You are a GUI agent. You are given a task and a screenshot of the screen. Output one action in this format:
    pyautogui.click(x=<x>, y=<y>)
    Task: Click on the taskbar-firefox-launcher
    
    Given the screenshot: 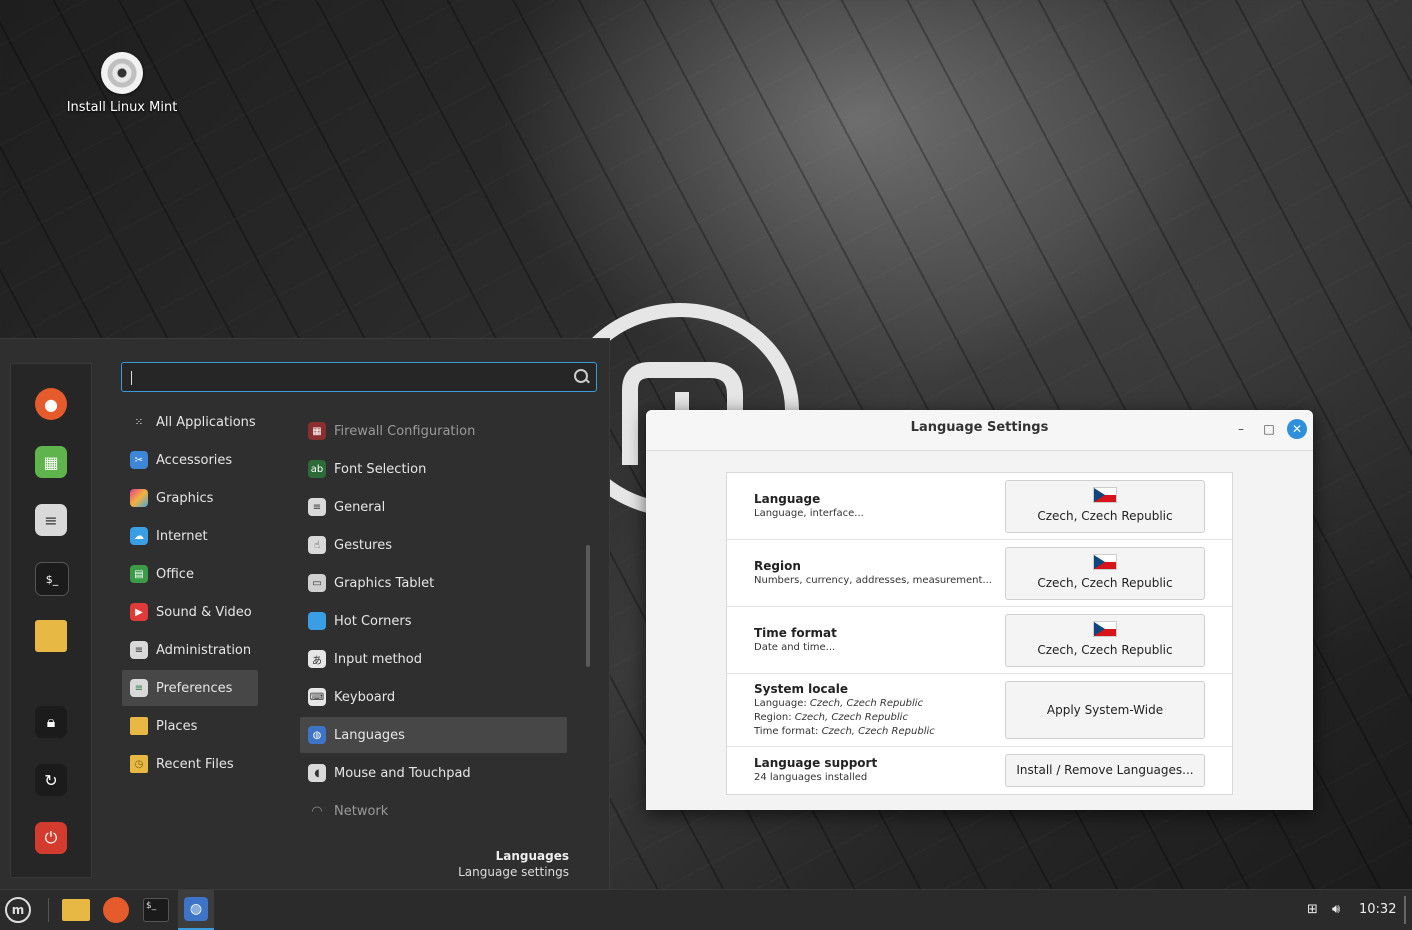 What is the action you would take?
    pyautogui.click(x=116, y=910)
    